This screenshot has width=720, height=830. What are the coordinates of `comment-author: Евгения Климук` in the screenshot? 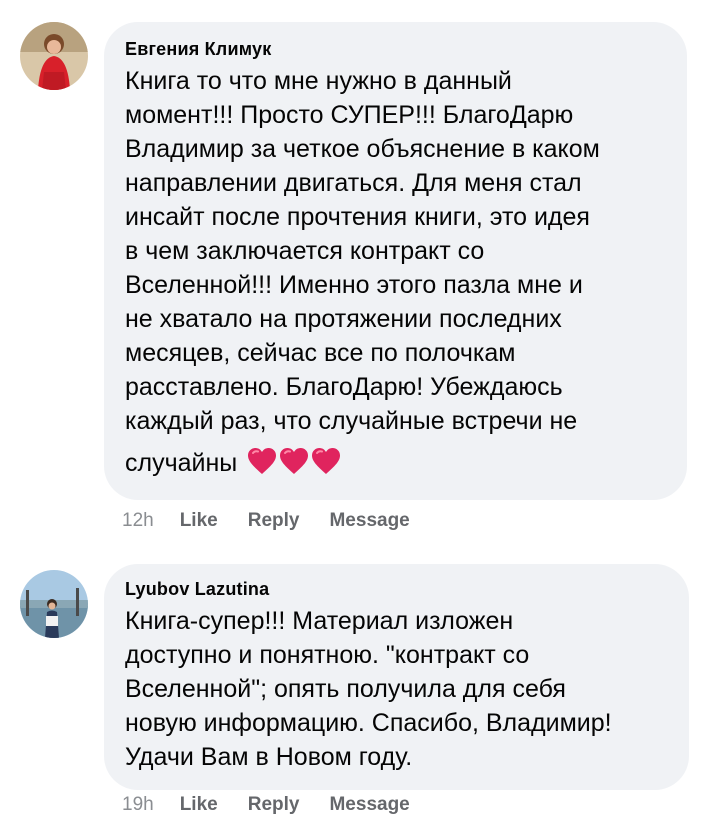 It's located at (396, 49).